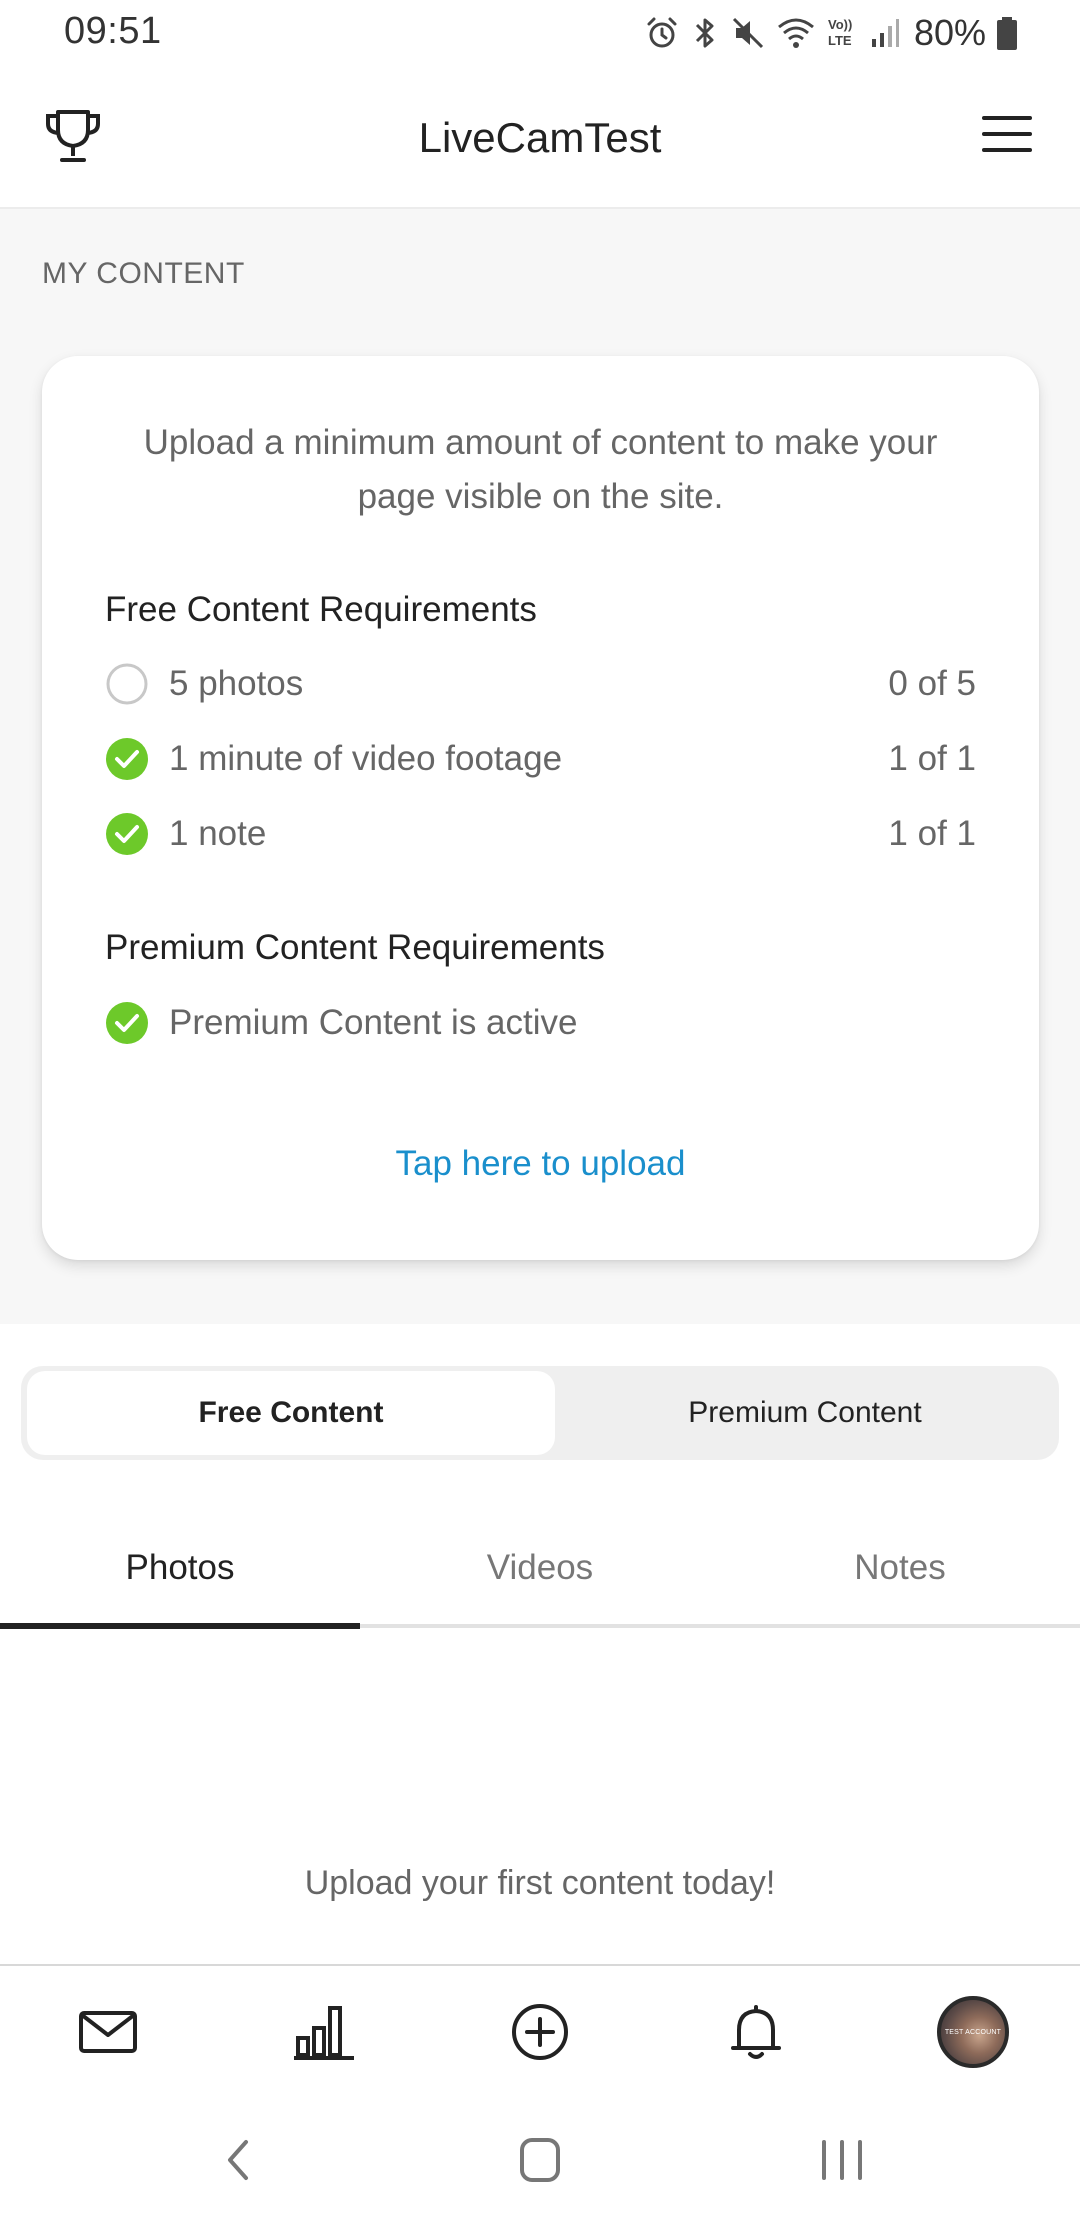 The image size is (1080, 2220). Describe the element at coordinates (291, 1413) in the screenshot. I see `segment-free-content: Free Content` at that location.